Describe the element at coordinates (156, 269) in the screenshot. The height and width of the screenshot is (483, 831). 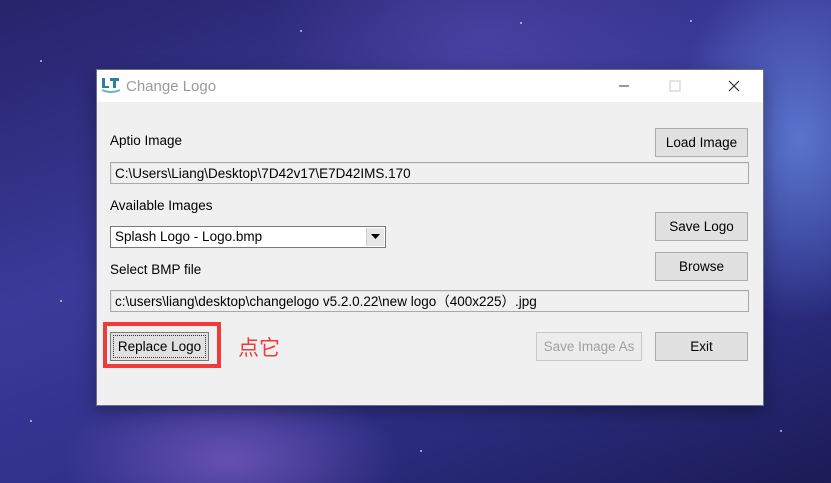
I see `select-bmp-label: Select BMP file` at that location.